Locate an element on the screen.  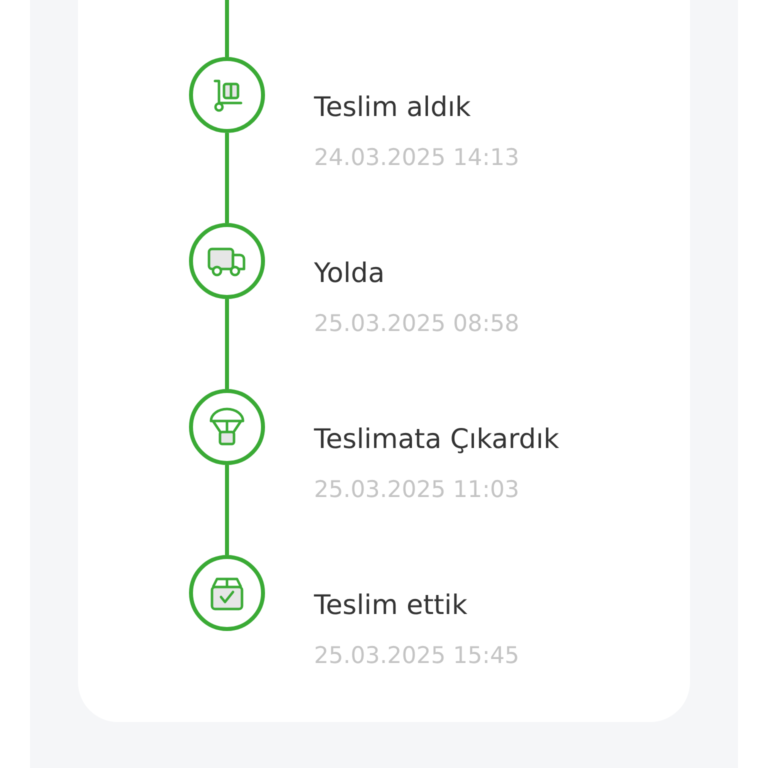
status-date: 24.03.2025 14:13 is located at coordinates (417, 158).